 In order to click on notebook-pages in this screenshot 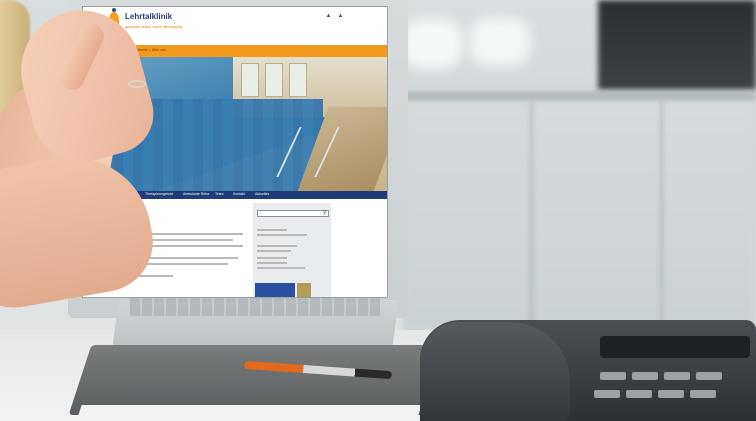, I will do `click(250, 410)`.